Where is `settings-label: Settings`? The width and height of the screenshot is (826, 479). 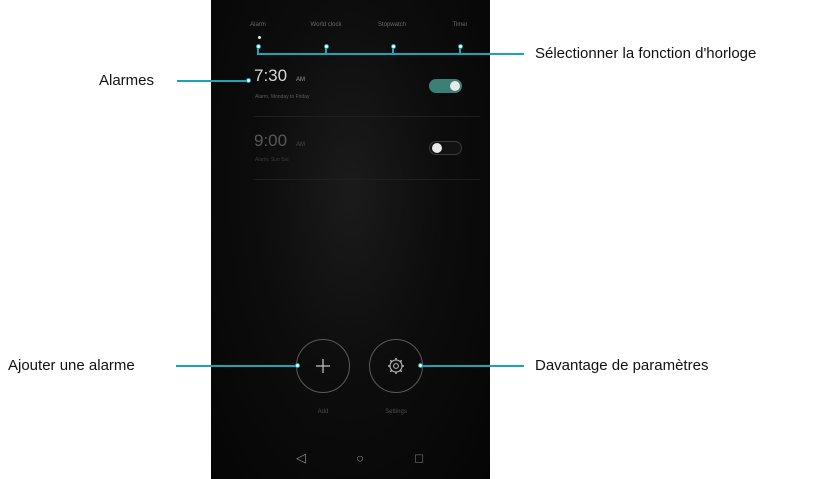
settings-label: Settings is located at coordinates (396, 412).